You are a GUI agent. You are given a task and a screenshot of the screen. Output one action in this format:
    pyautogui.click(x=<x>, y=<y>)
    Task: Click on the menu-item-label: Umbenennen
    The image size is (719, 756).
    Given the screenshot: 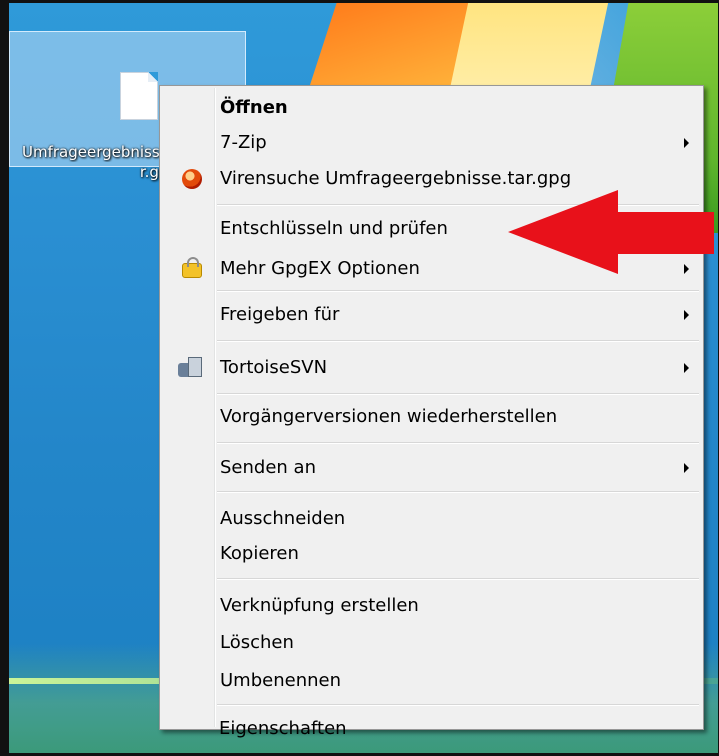 What is the action you would take?
    pyautogui.click(x=280, y=680)
    